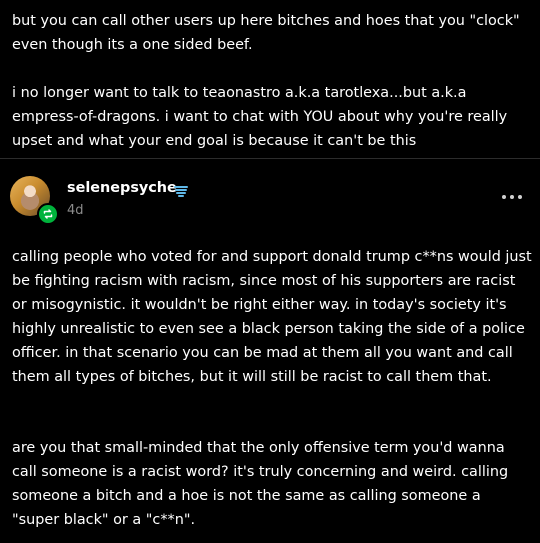 The image size is (540, 543). Describe the element at coordinates (75, 211) in the screenshot. I see `reblog-timestamp: 4d` at that location.